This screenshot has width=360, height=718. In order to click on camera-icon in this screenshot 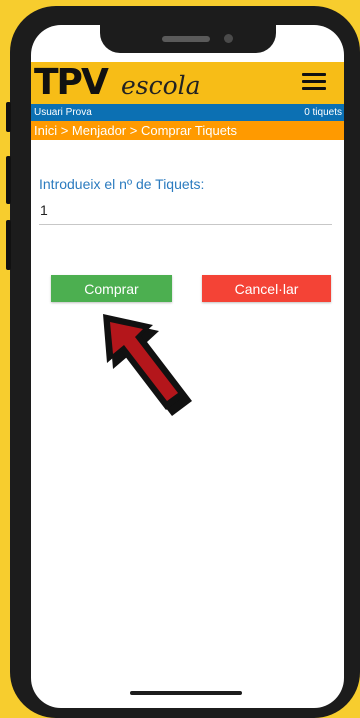, I will do `click(228, 38)`.